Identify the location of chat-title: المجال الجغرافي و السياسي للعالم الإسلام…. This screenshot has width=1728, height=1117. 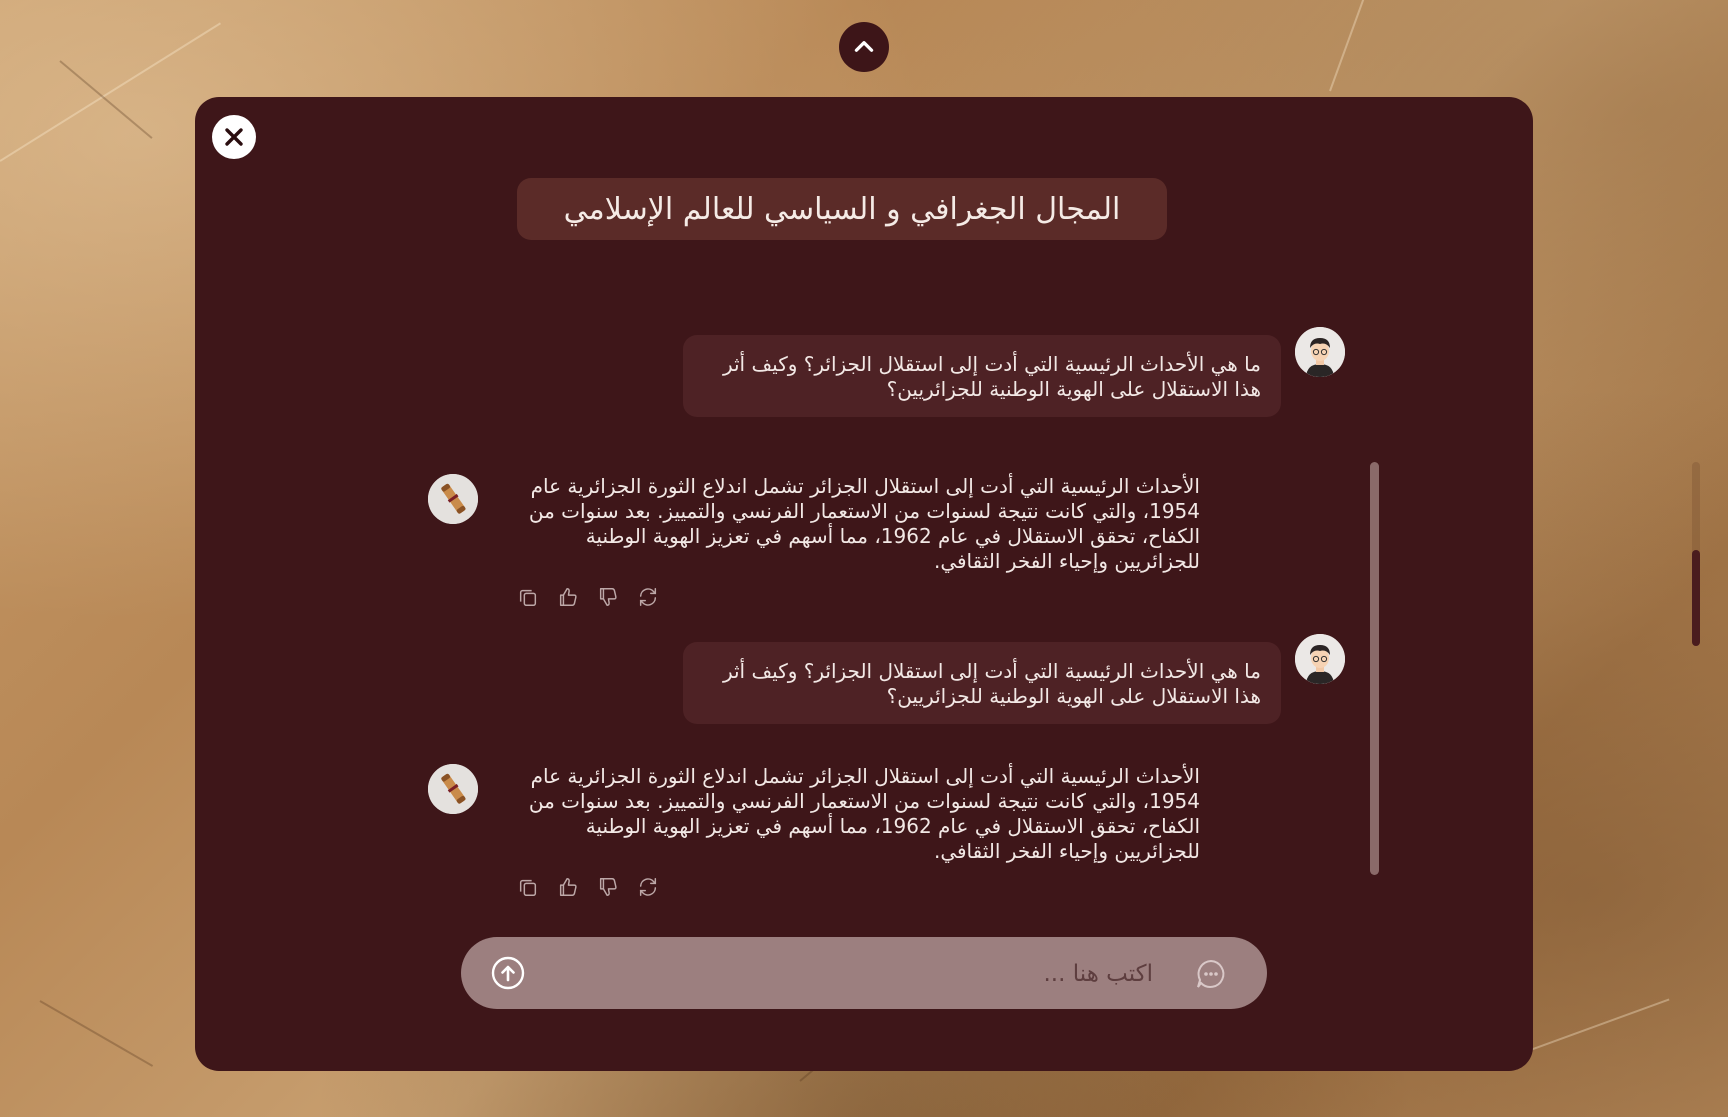
(842, 209).